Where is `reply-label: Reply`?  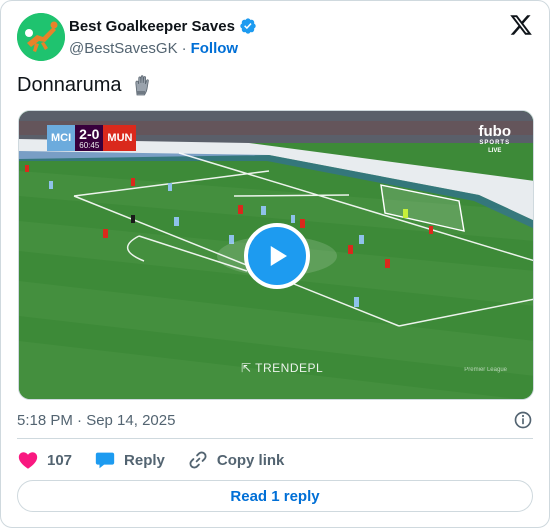
reply-label: Reply is located at coordinates (144, 460).